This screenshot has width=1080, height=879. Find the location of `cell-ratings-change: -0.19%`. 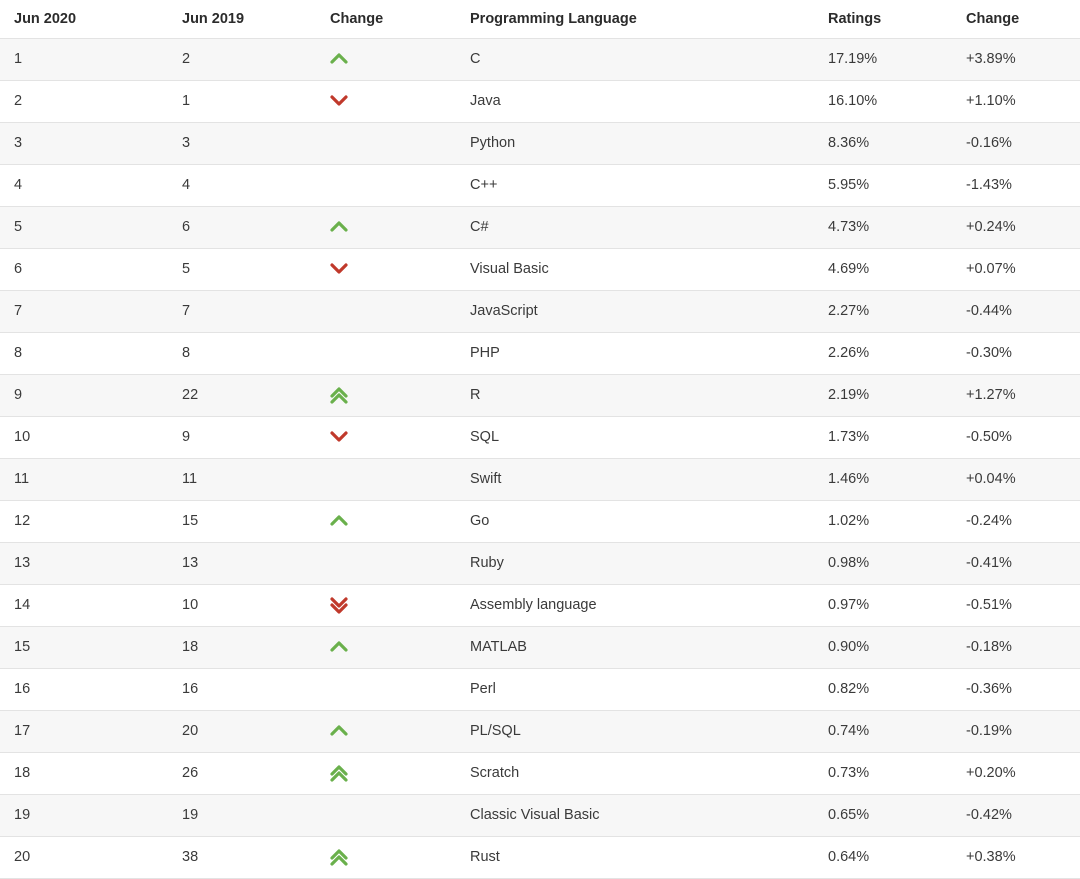

cell-ratings-change: -0.19% is located at coordinates (1016, 731).